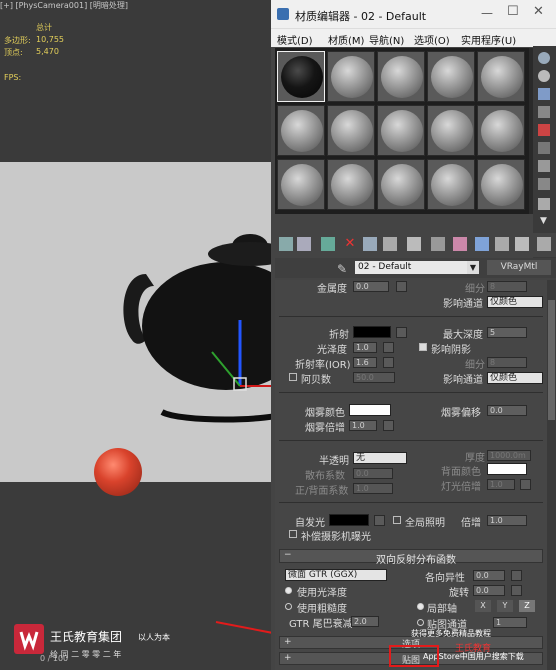 The height and width of the screenshot is (670, 556). I want to click on options-icon, so click(544, 166).